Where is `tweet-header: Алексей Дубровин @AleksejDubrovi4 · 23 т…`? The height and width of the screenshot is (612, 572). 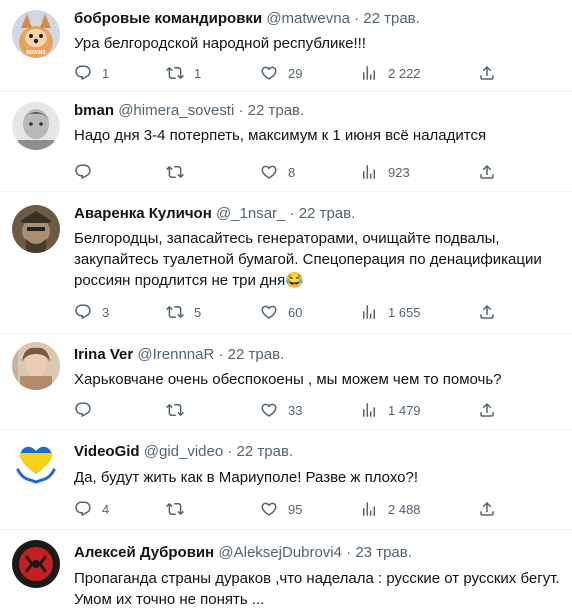
tweet-header: Алексей Дубровин @AleksejDubrovi4 · 23 т… is located at coordinates (243, 553).